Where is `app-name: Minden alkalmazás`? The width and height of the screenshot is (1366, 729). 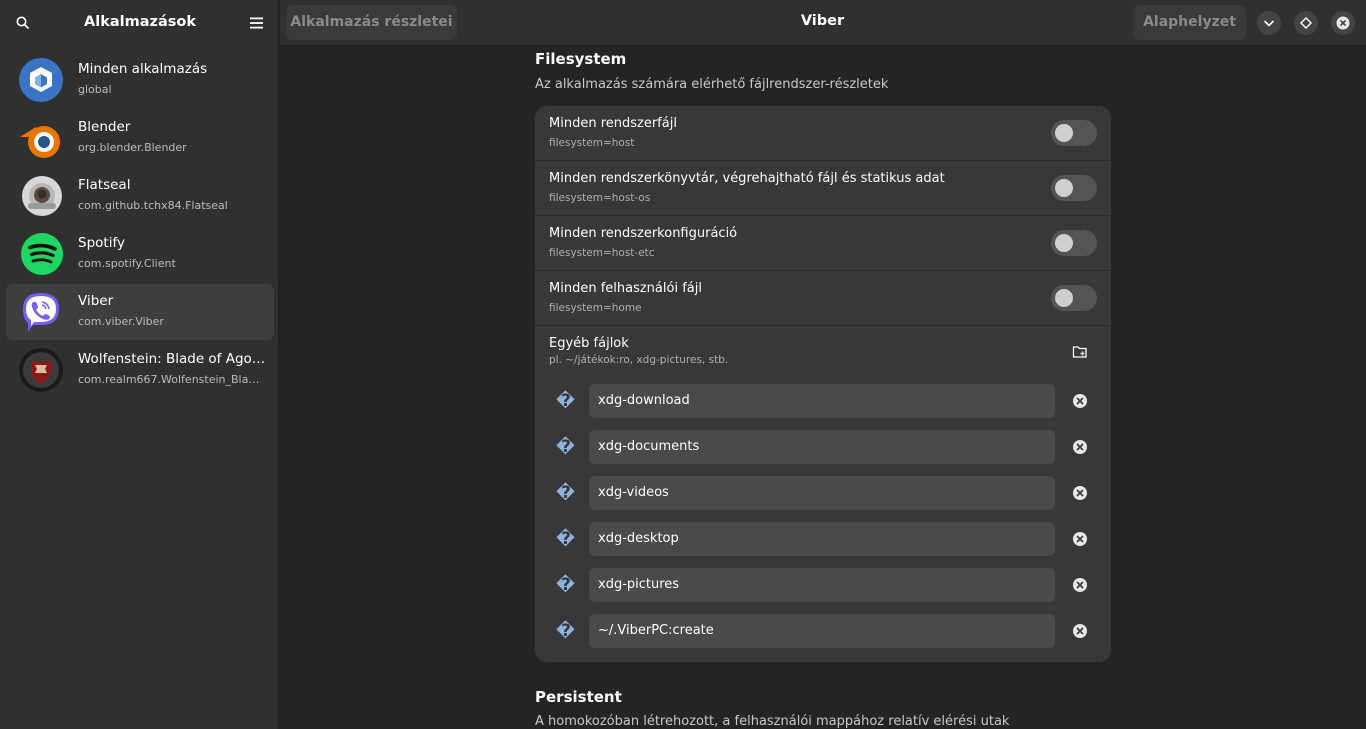 app-name: Minden alkalmazás is located at coordinates (143, 69).